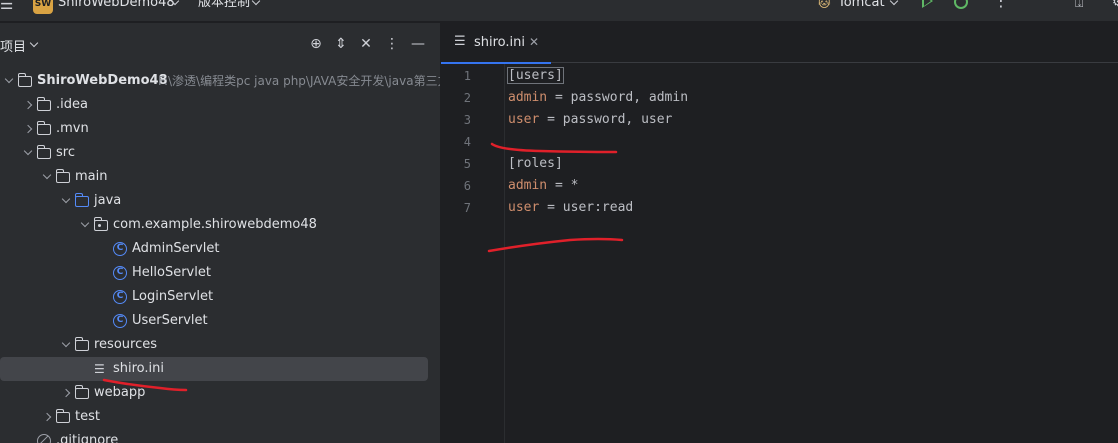 The width and height of the screenshot is (1118, 443). What do you see at coordinates (220, 129) in the screenshot?
I see `tree-item: .mvn` at bounding box center [220, 129].